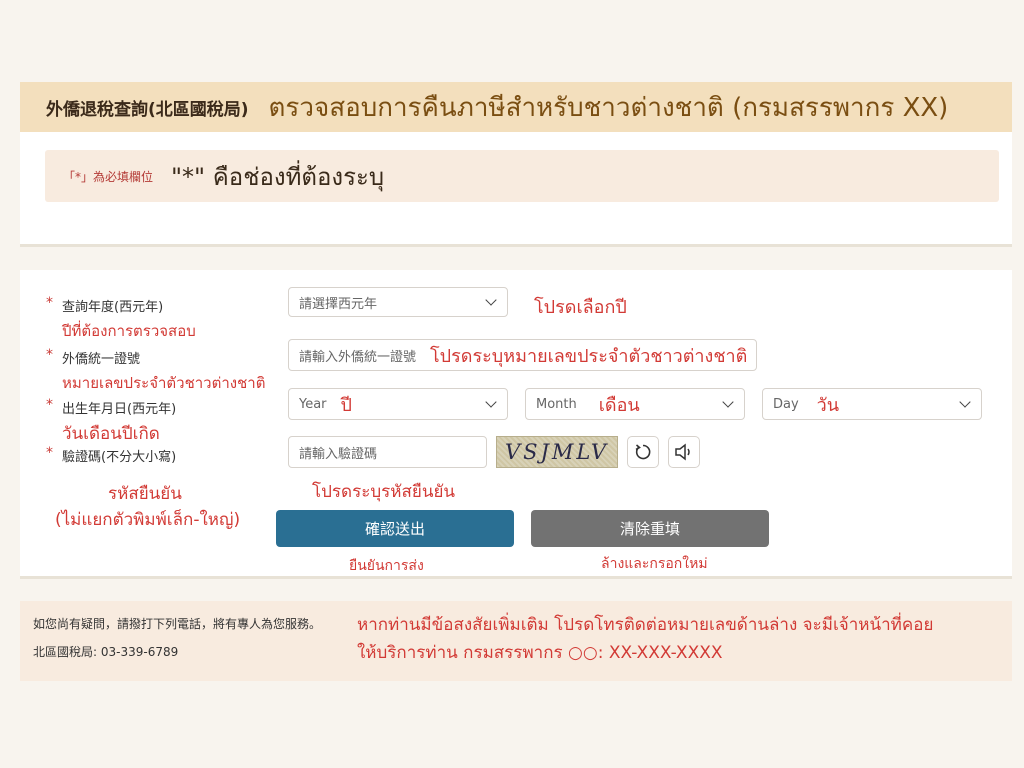  I want to click on required-note: 「*」為必填欄位, so click(108, 176).